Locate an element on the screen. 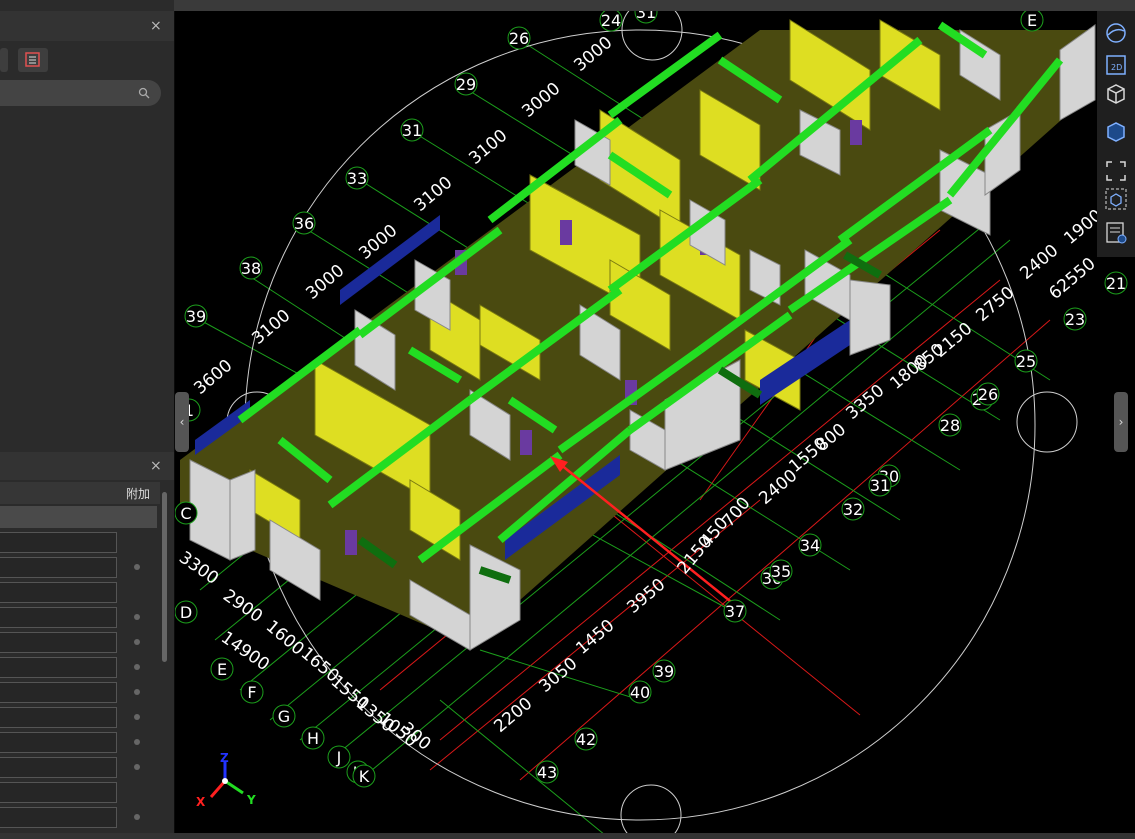 Image resolution: width=1135 pixels, height=839 pixels. 2d-view-icon: 2D is located at coordinates (1116, 65).